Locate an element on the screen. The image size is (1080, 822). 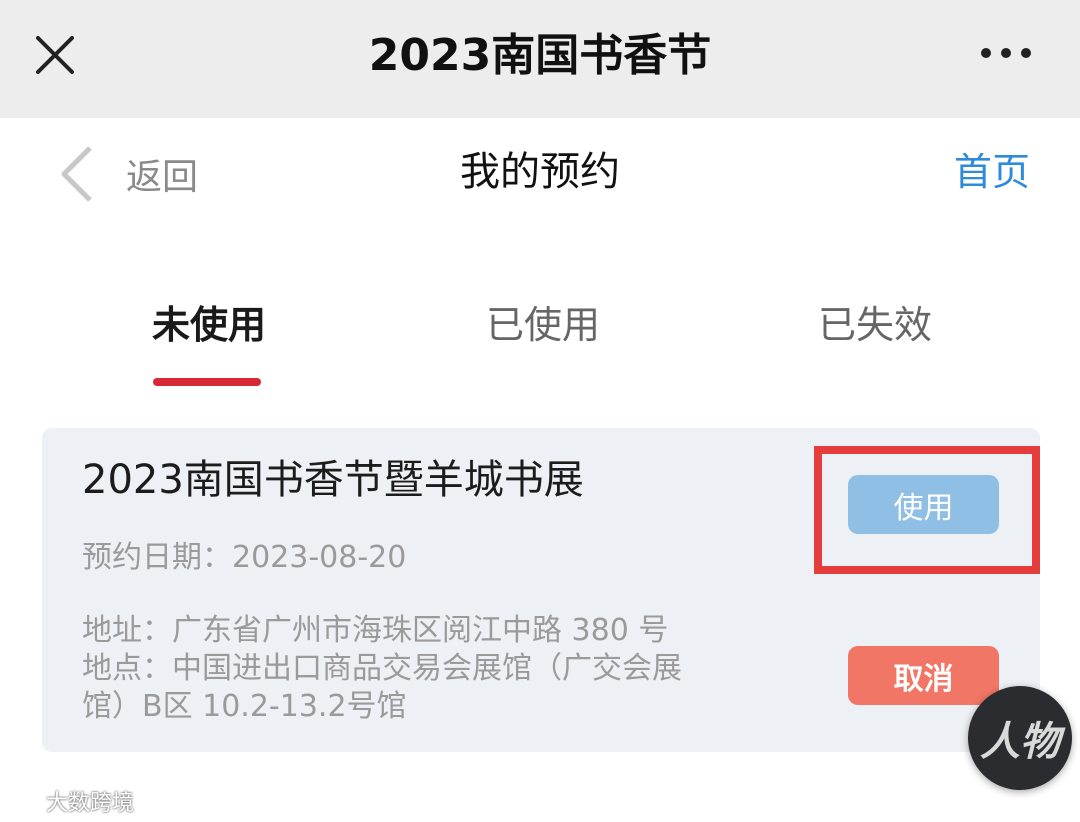
use-button: 使用 is located at coordinates (923, 504).